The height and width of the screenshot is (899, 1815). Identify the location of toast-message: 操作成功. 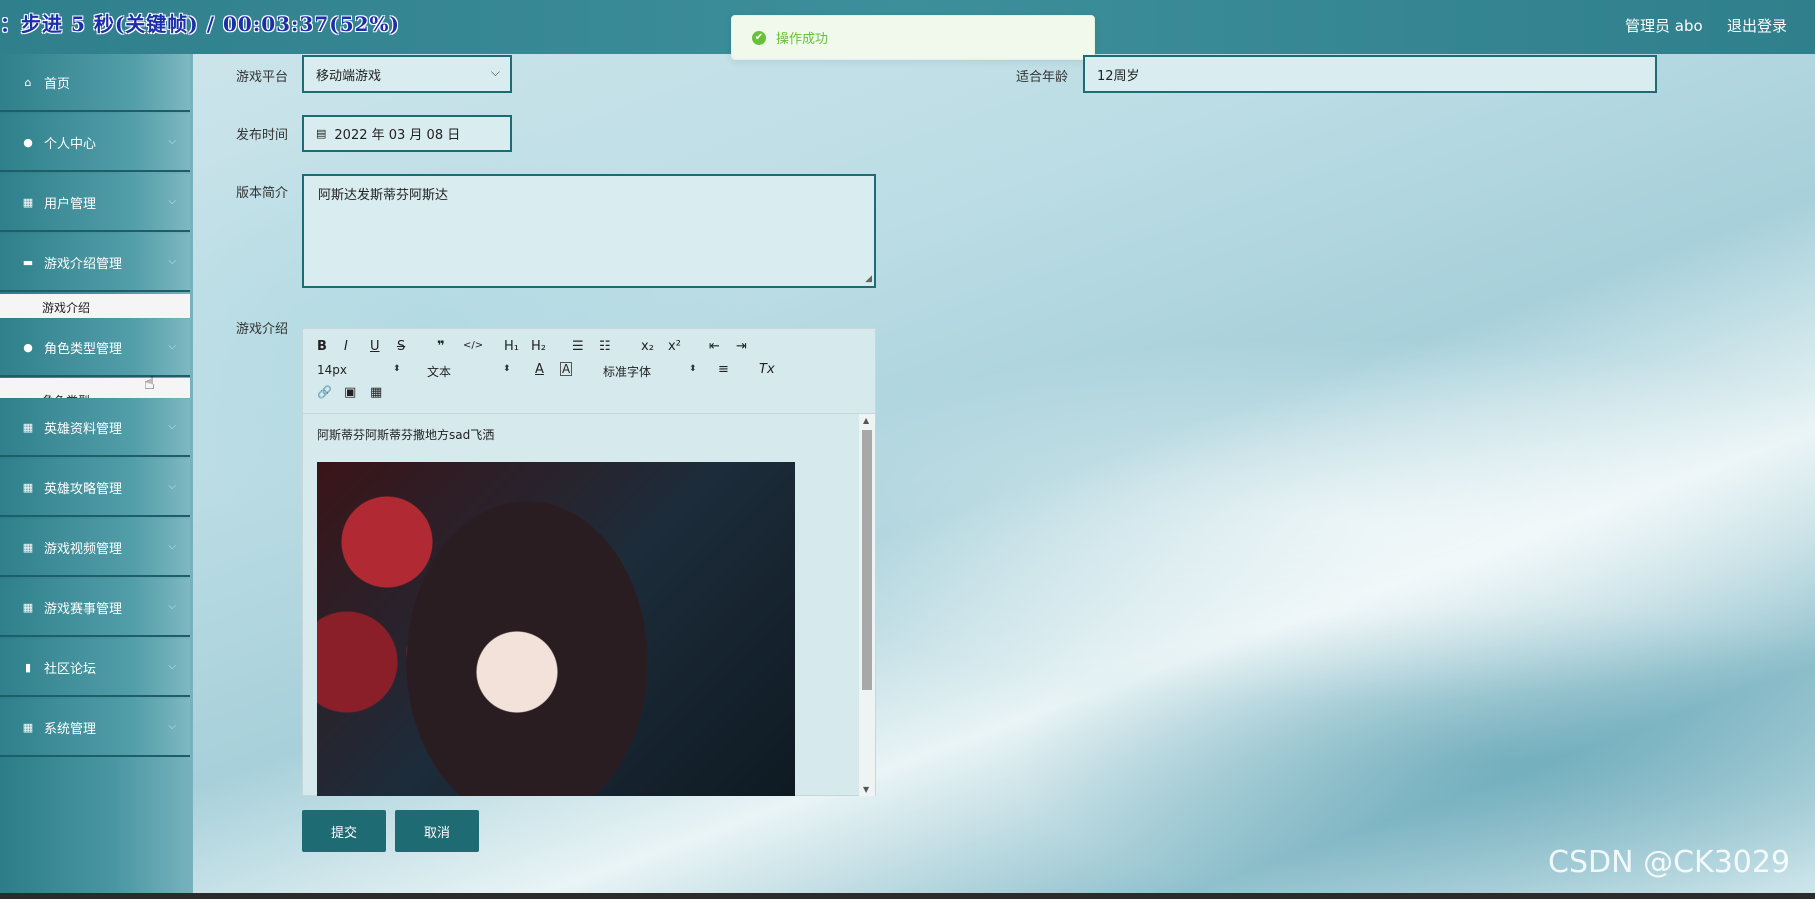
(802, 39).